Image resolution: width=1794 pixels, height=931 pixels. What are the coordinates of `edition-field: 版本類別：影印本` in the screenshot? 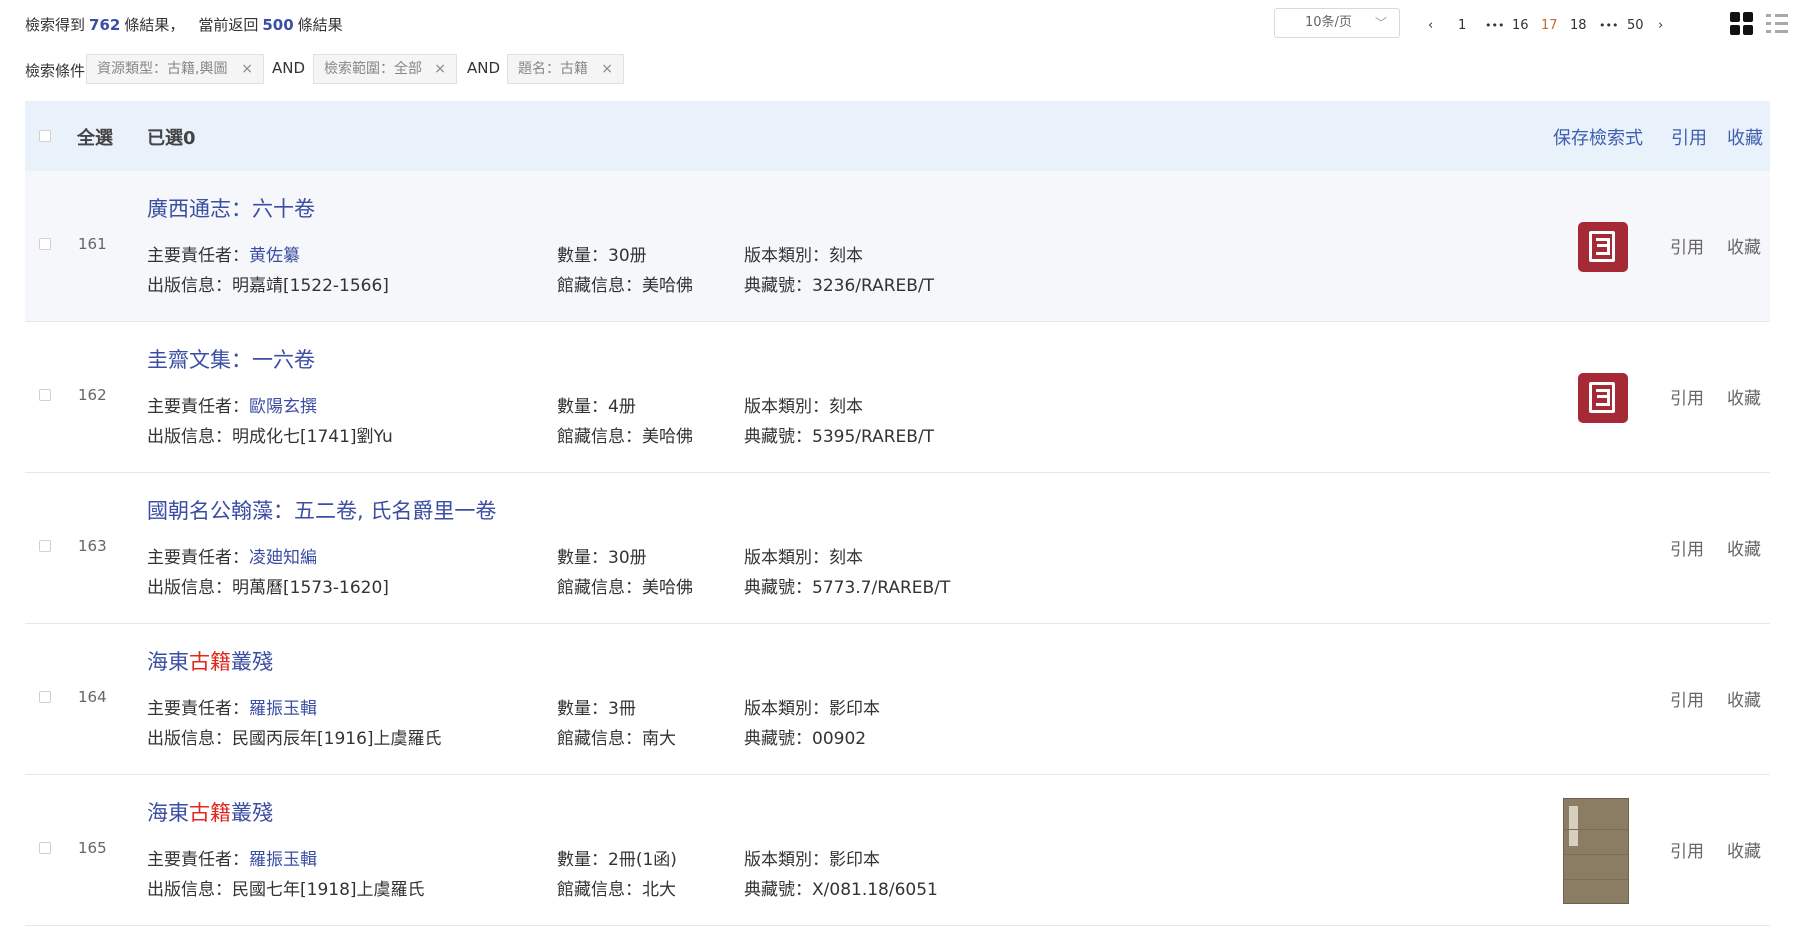 It's located at (812, 857).